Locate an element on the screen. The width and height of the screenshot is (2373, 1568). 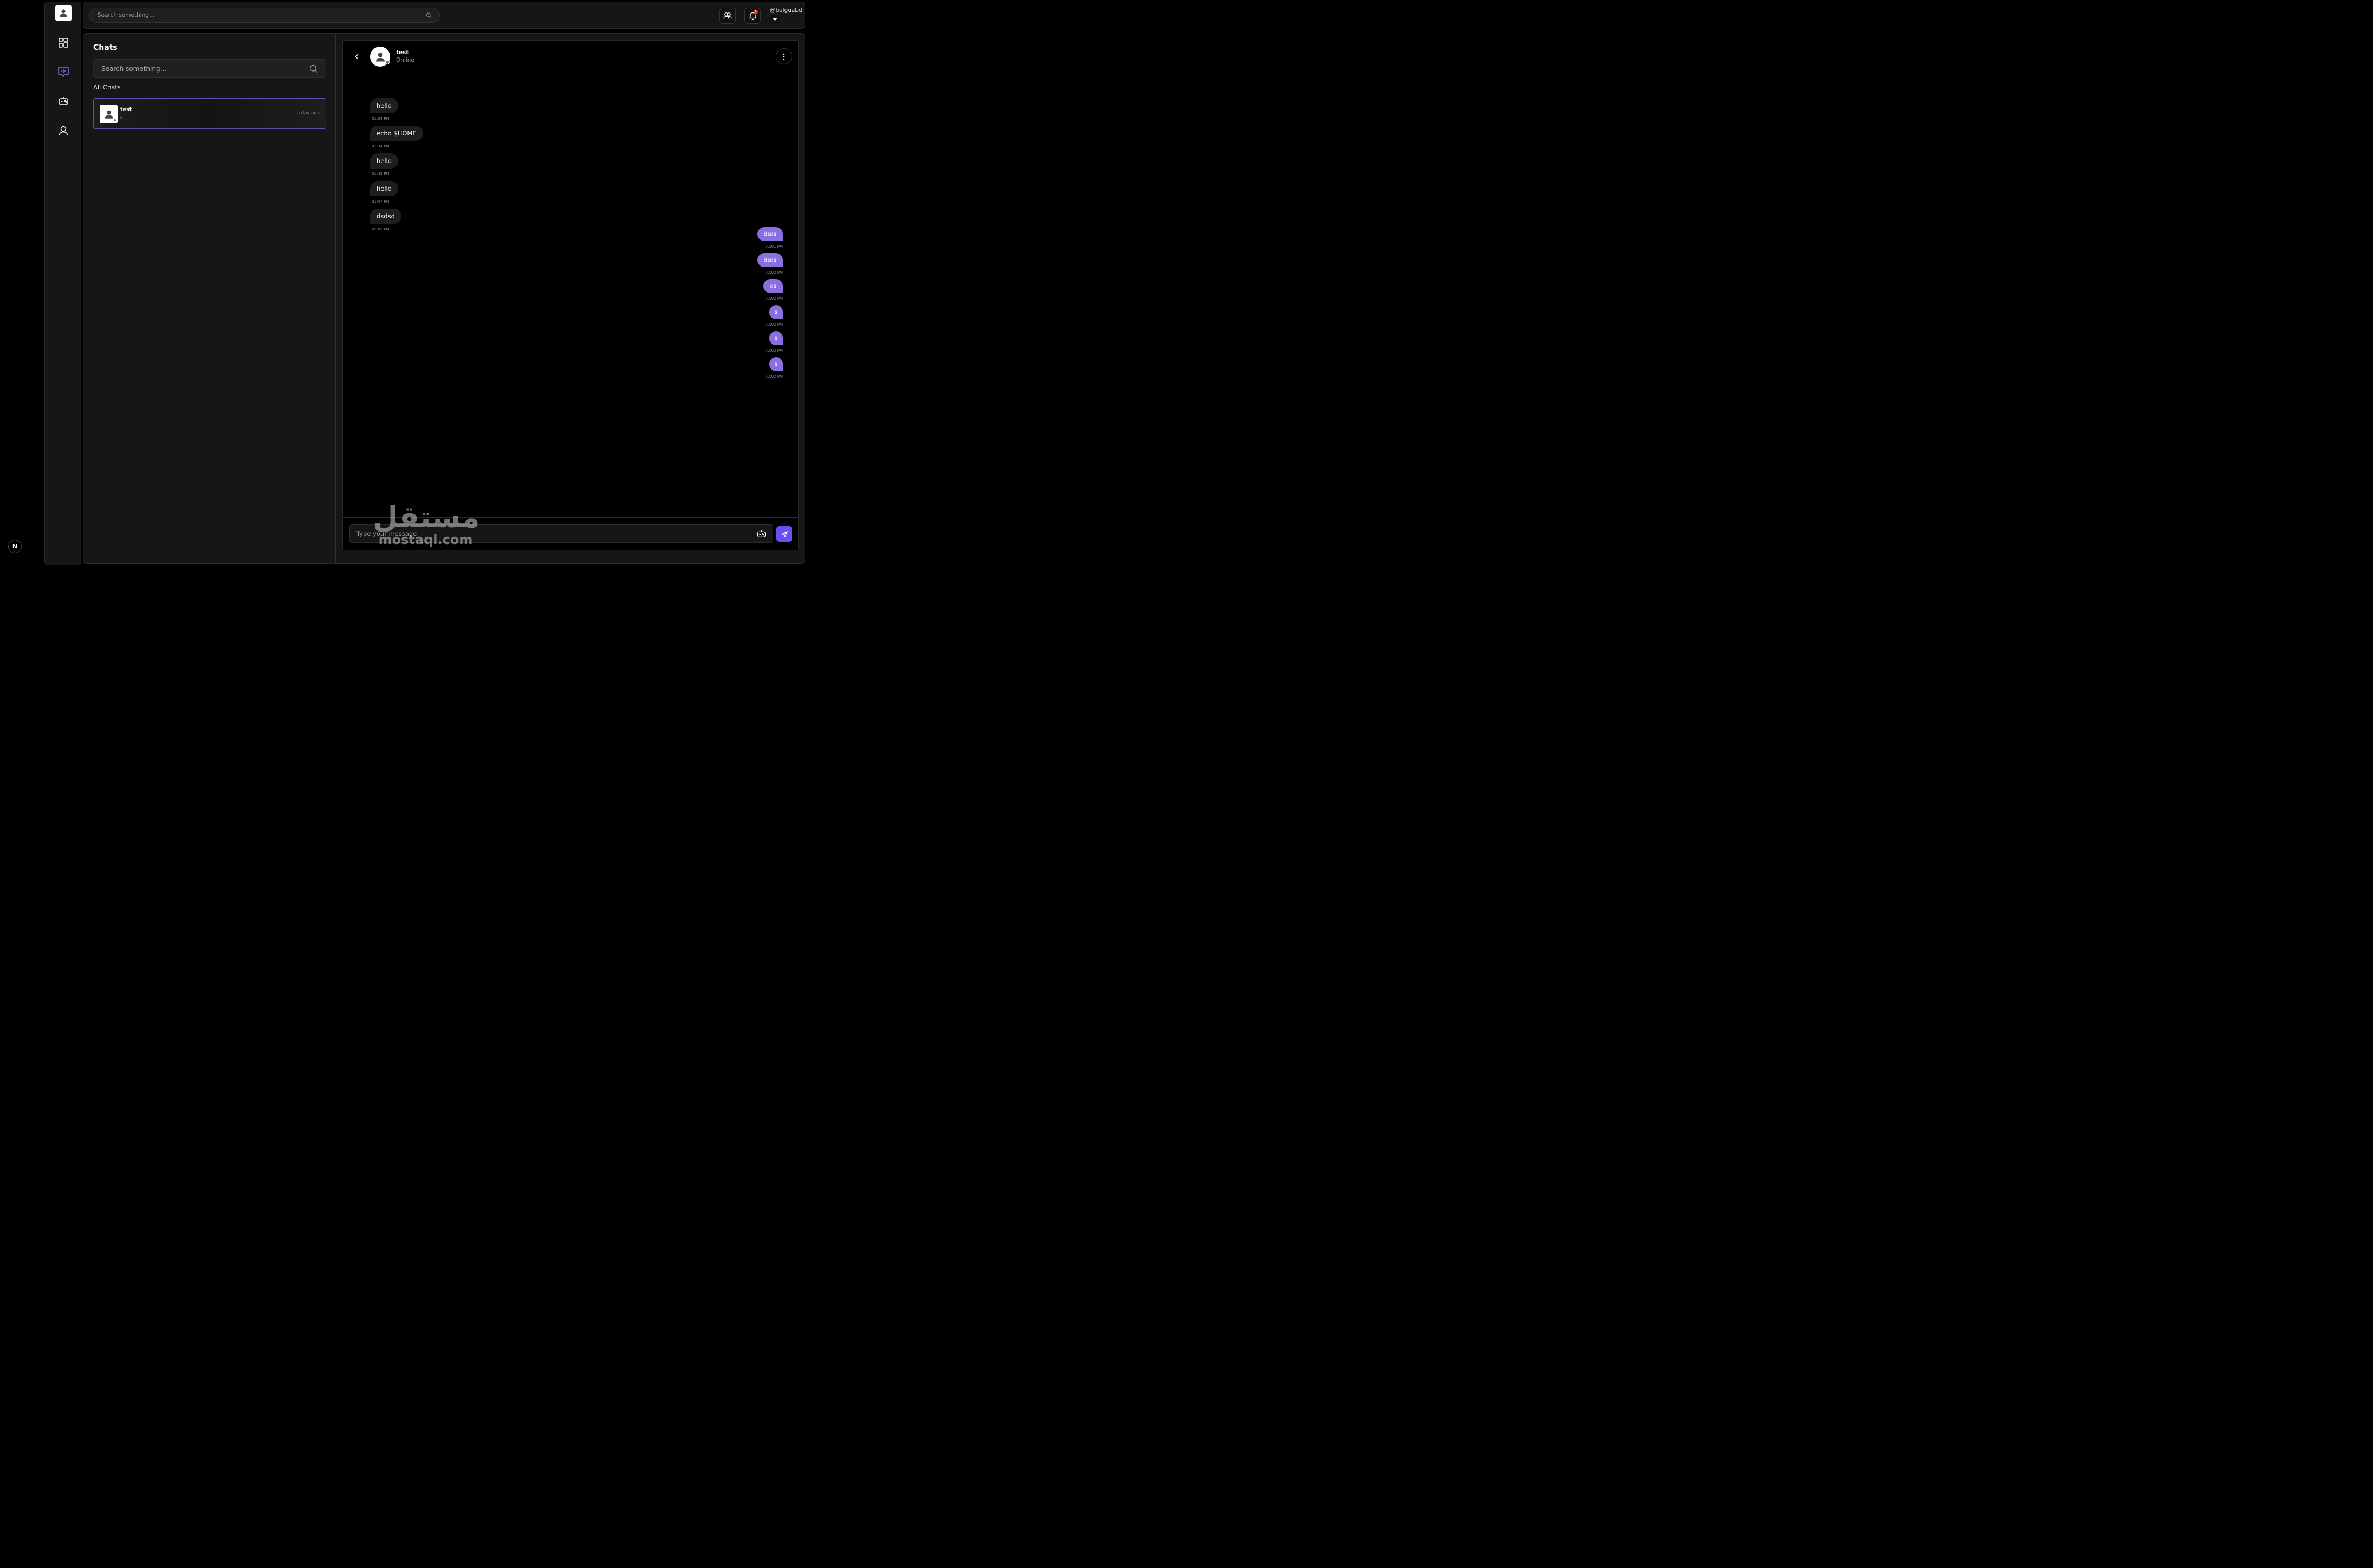
message-bubble-incoming: dsdsd is located at coordinates (385, 217).